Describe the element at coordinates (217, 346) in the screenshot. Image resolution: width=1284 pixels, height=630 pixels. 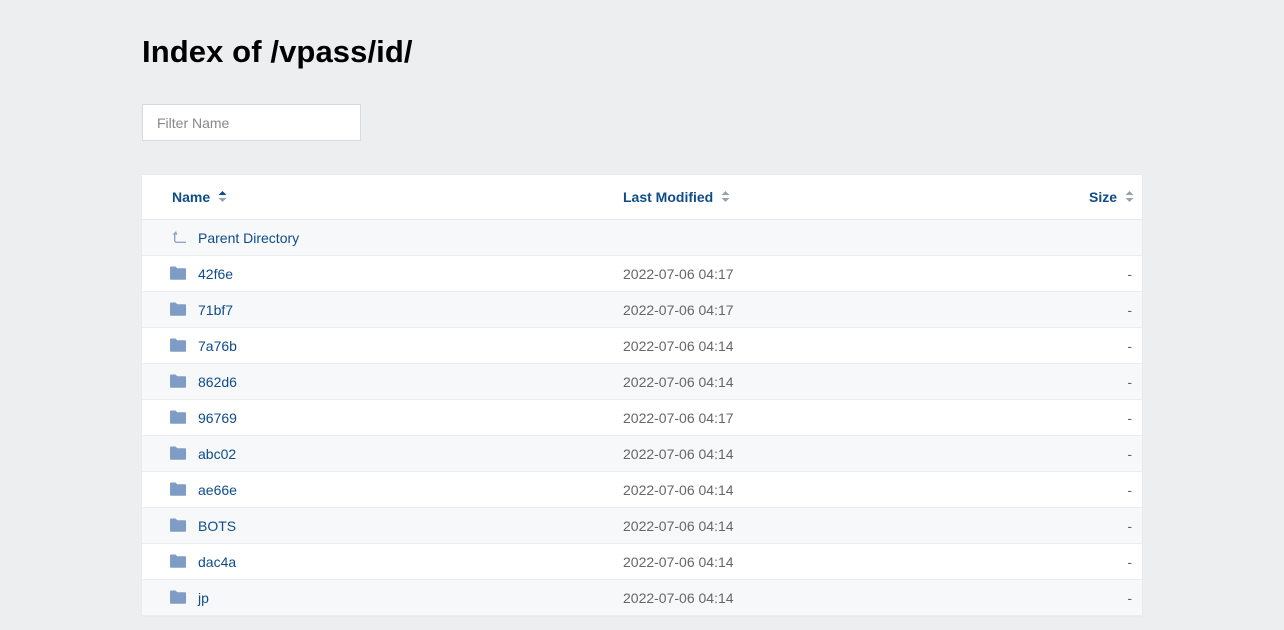
I see `folder-link: 7a76b` at that location.